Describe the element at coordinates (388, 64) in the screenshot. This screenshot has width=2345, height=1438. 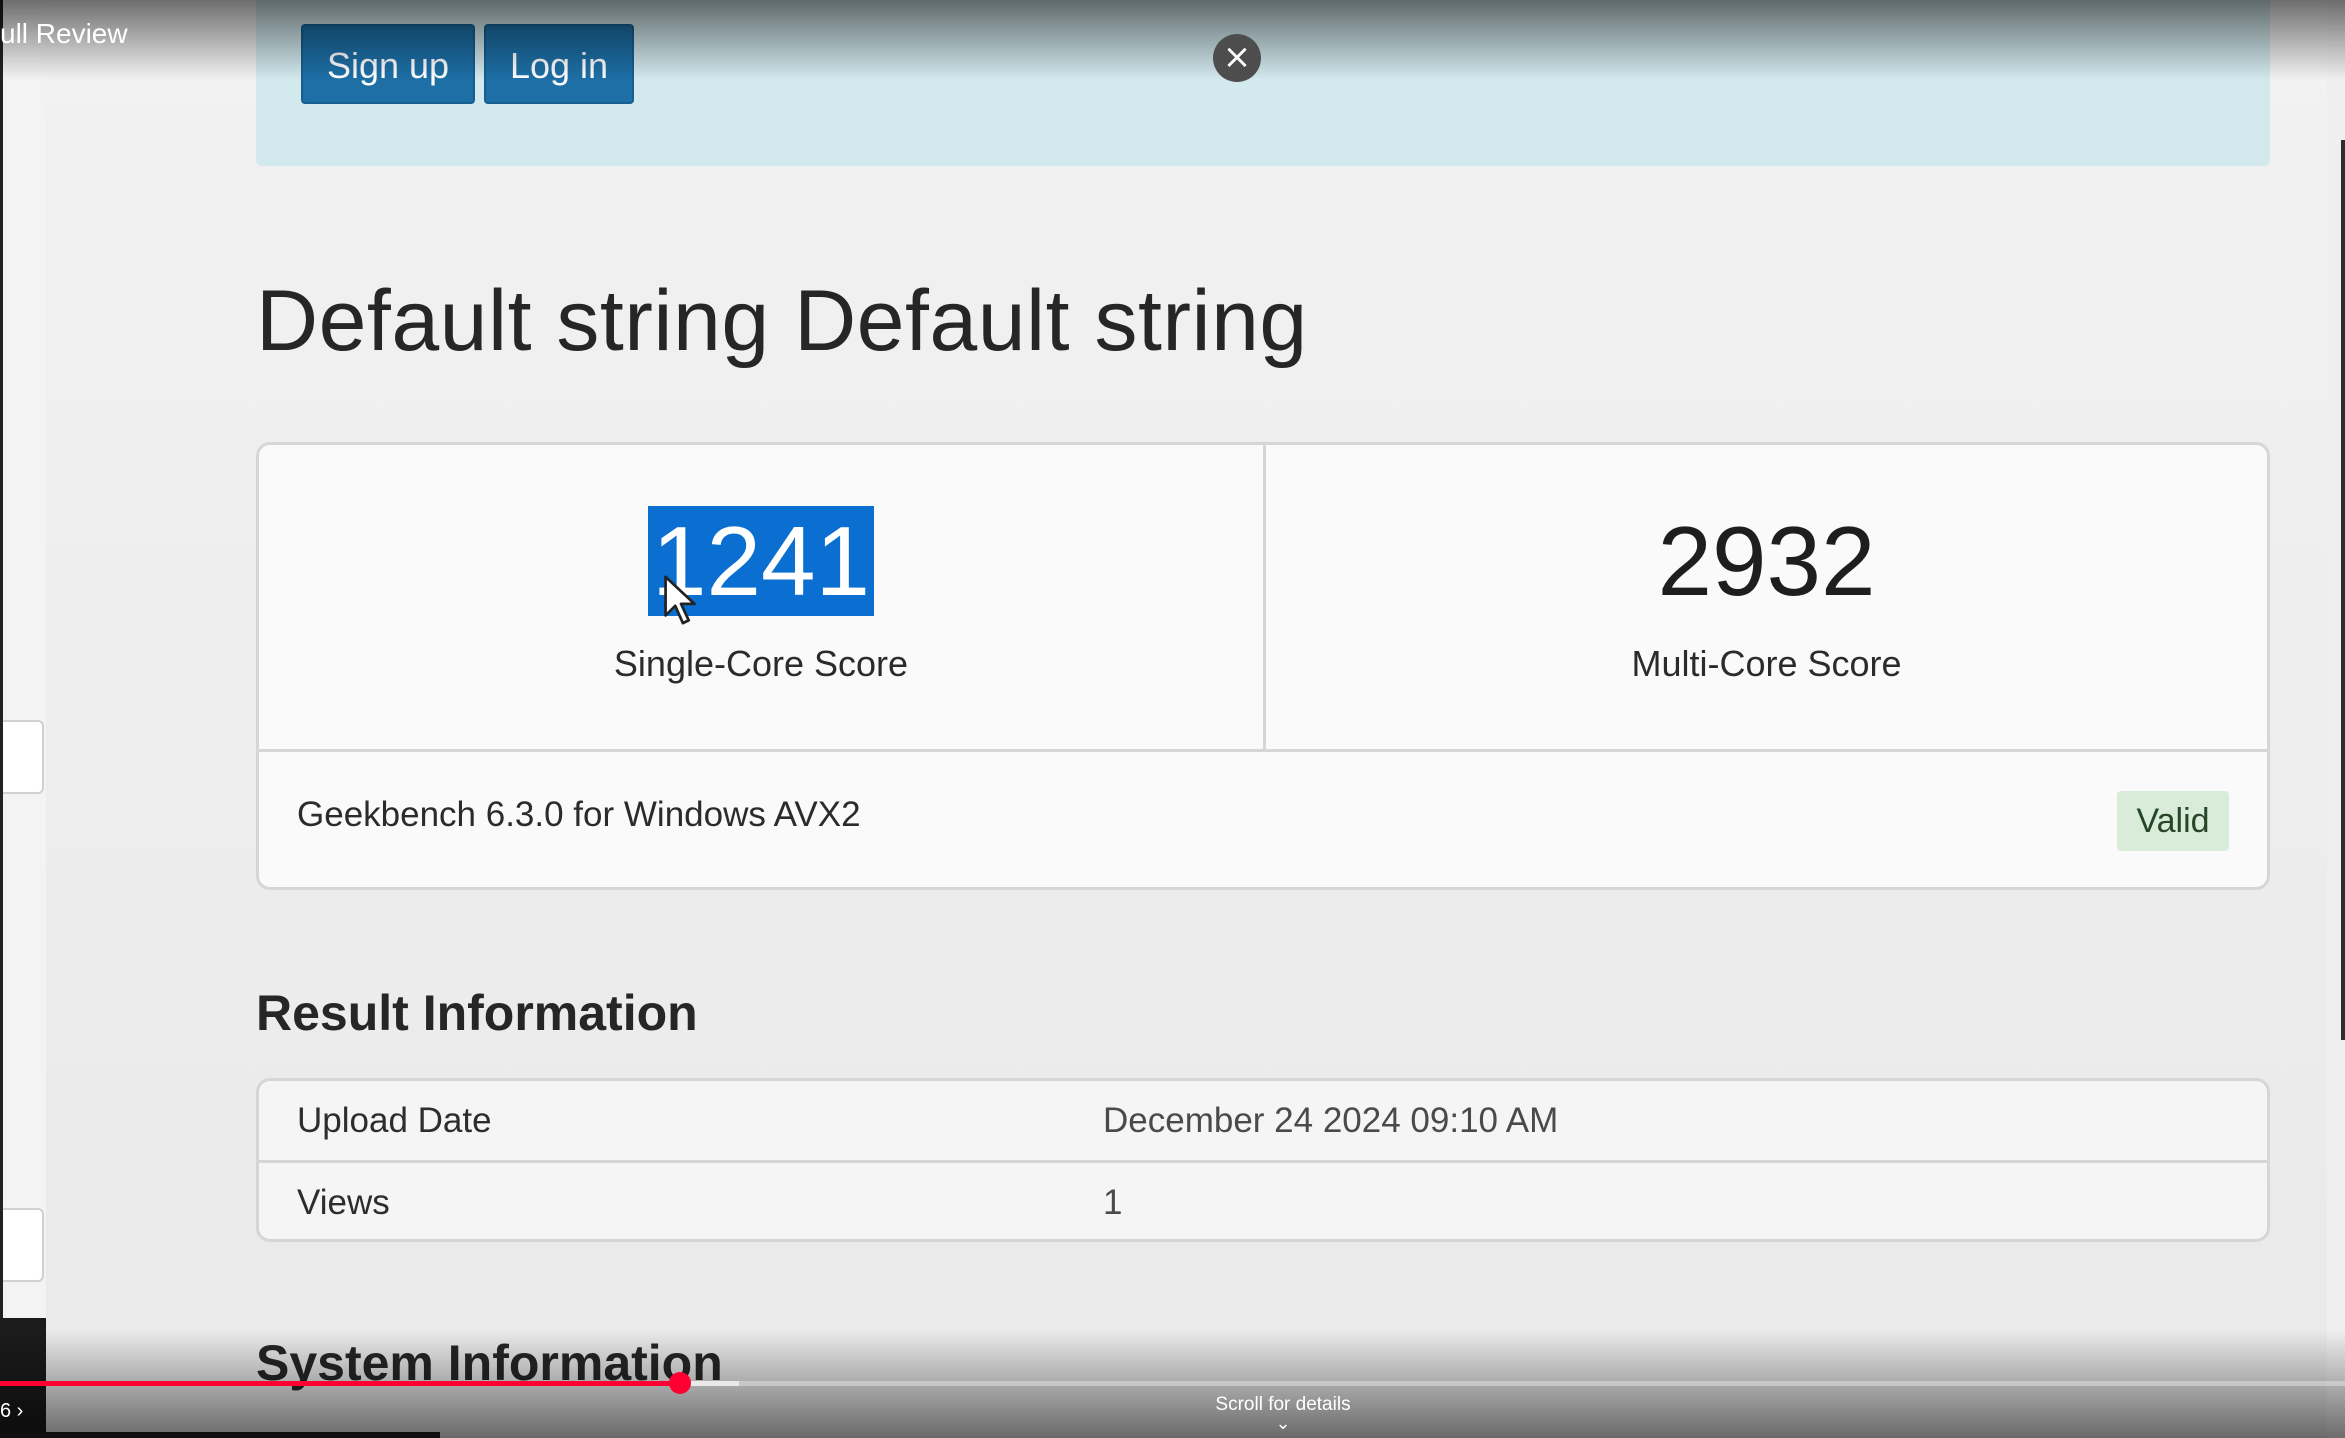
I see `sign-up-button: Sign up` at that location.